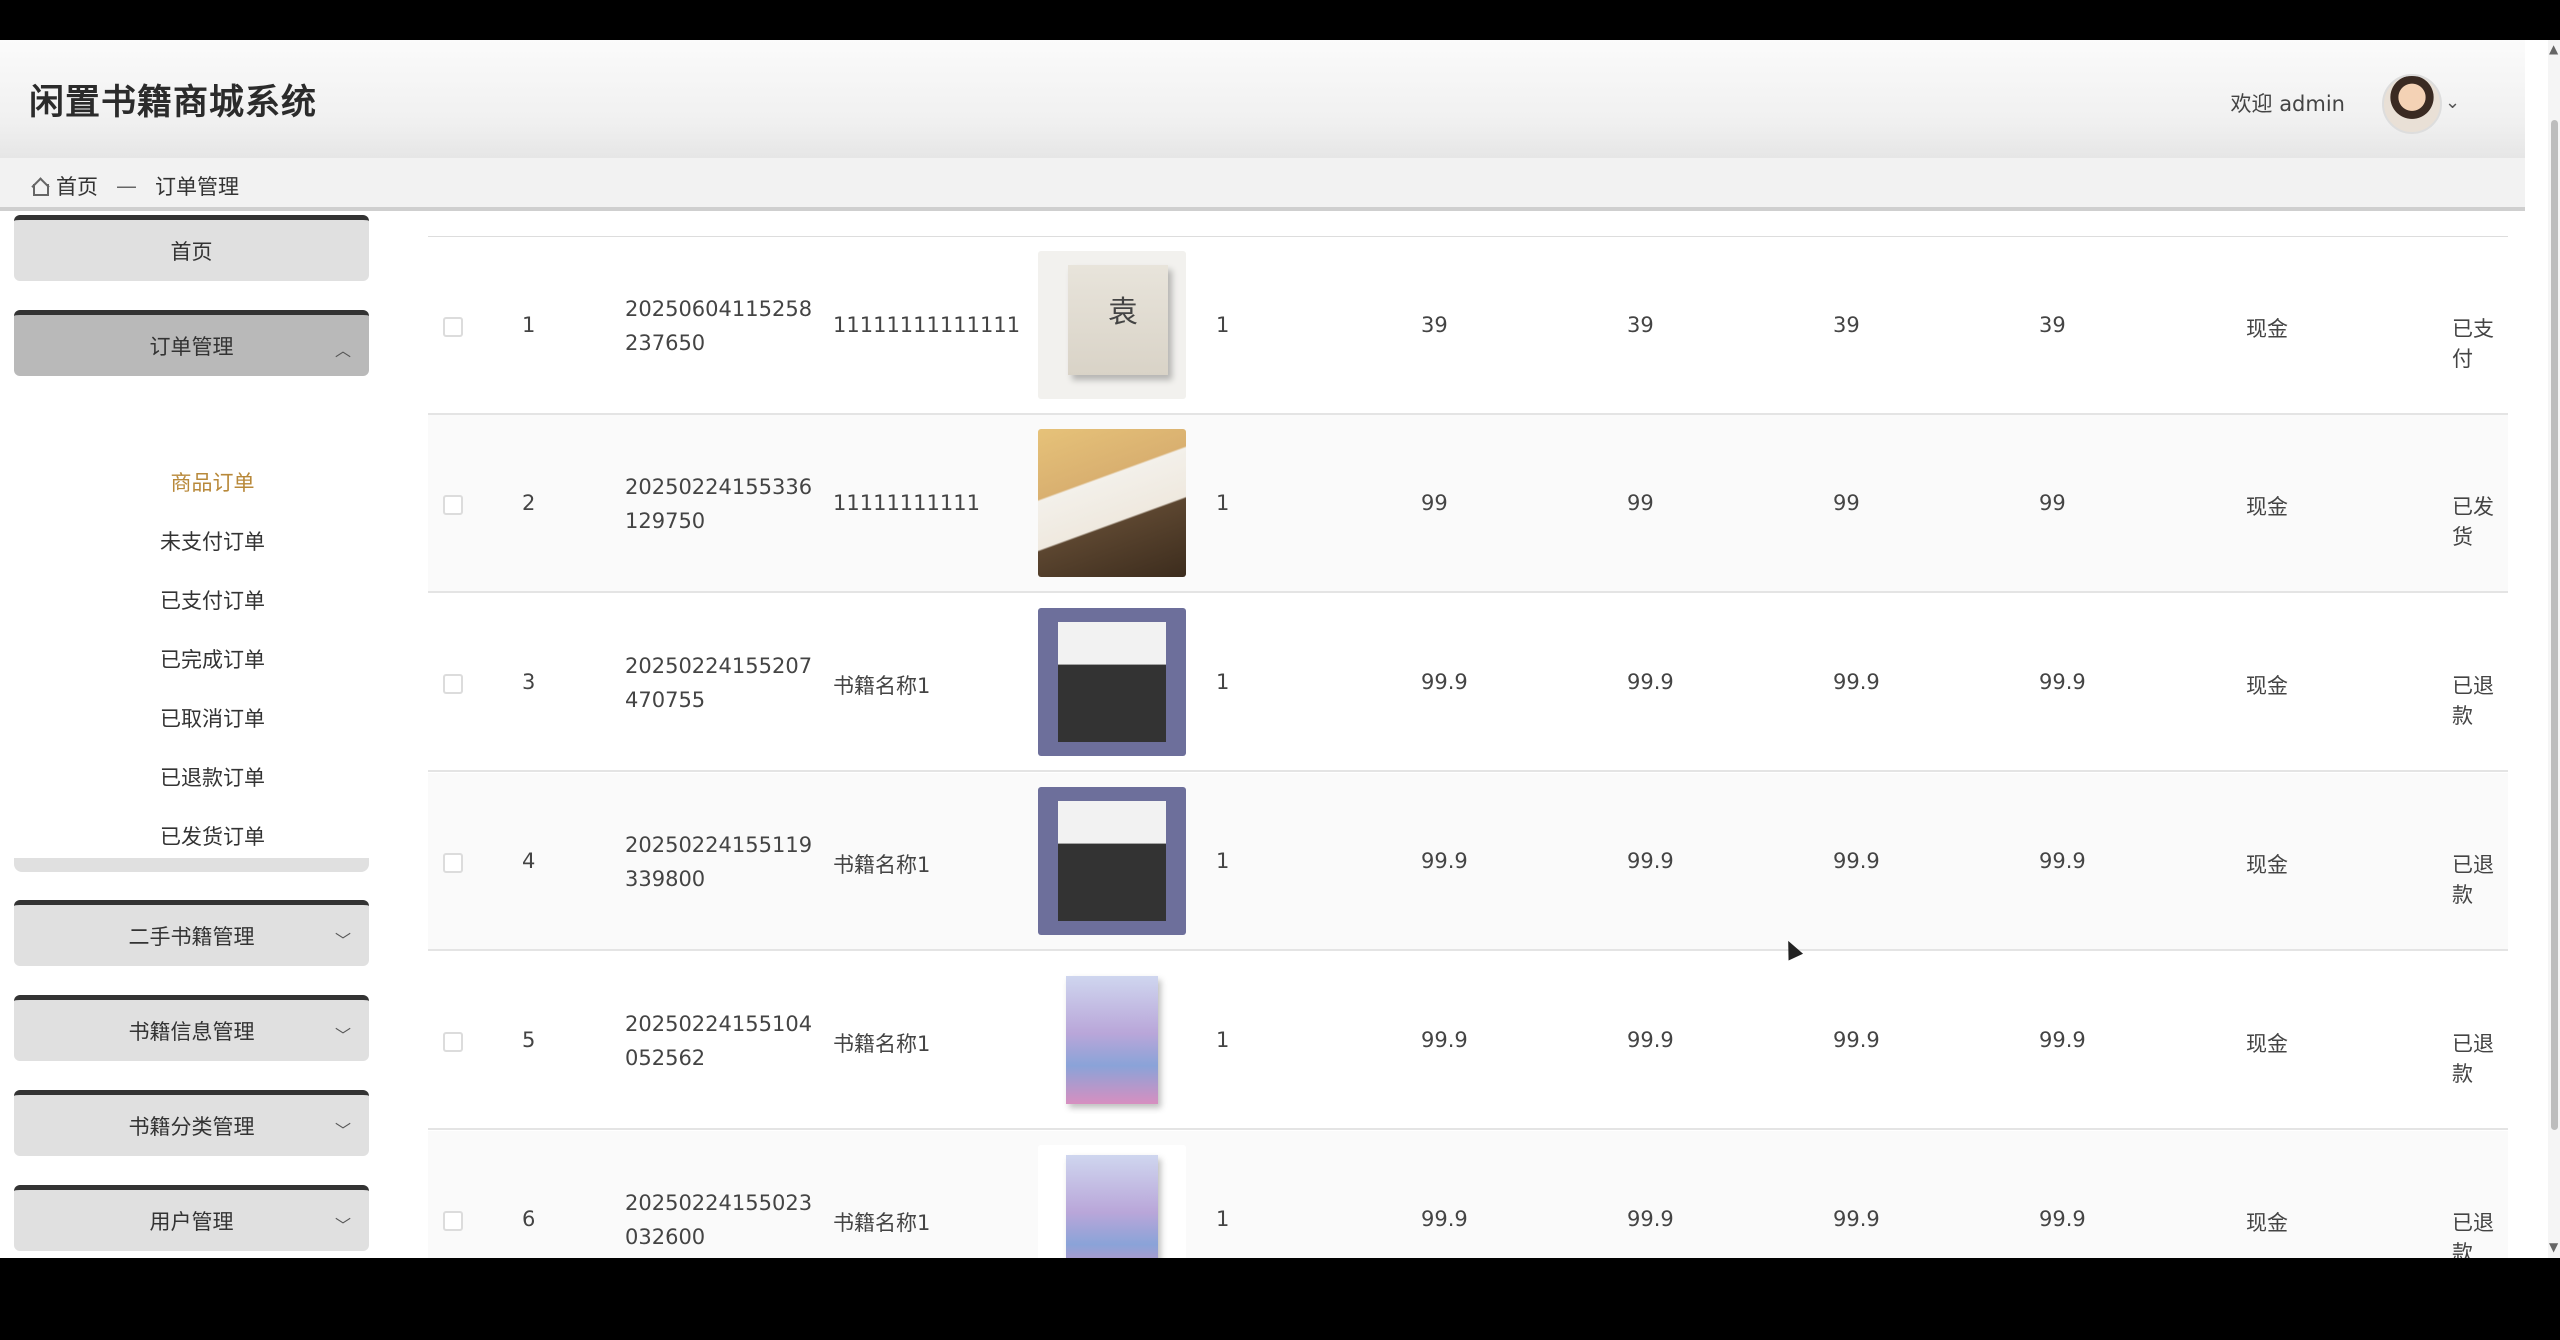 This screenshot has height=1340, width=2560. I want to click on chevron-up-icon: ︿, so click(342, 350).